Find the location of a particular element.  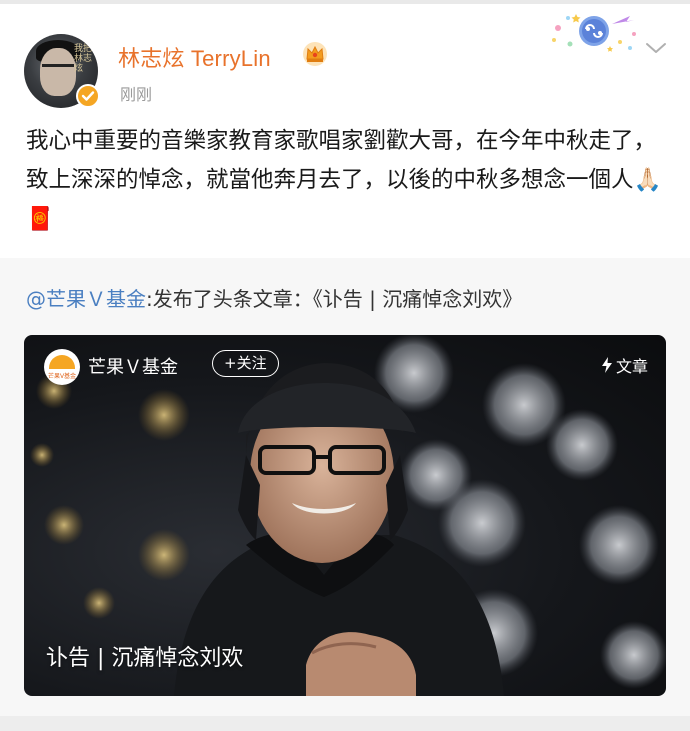

chevron-down-icon is located at coordinates (656, 48).